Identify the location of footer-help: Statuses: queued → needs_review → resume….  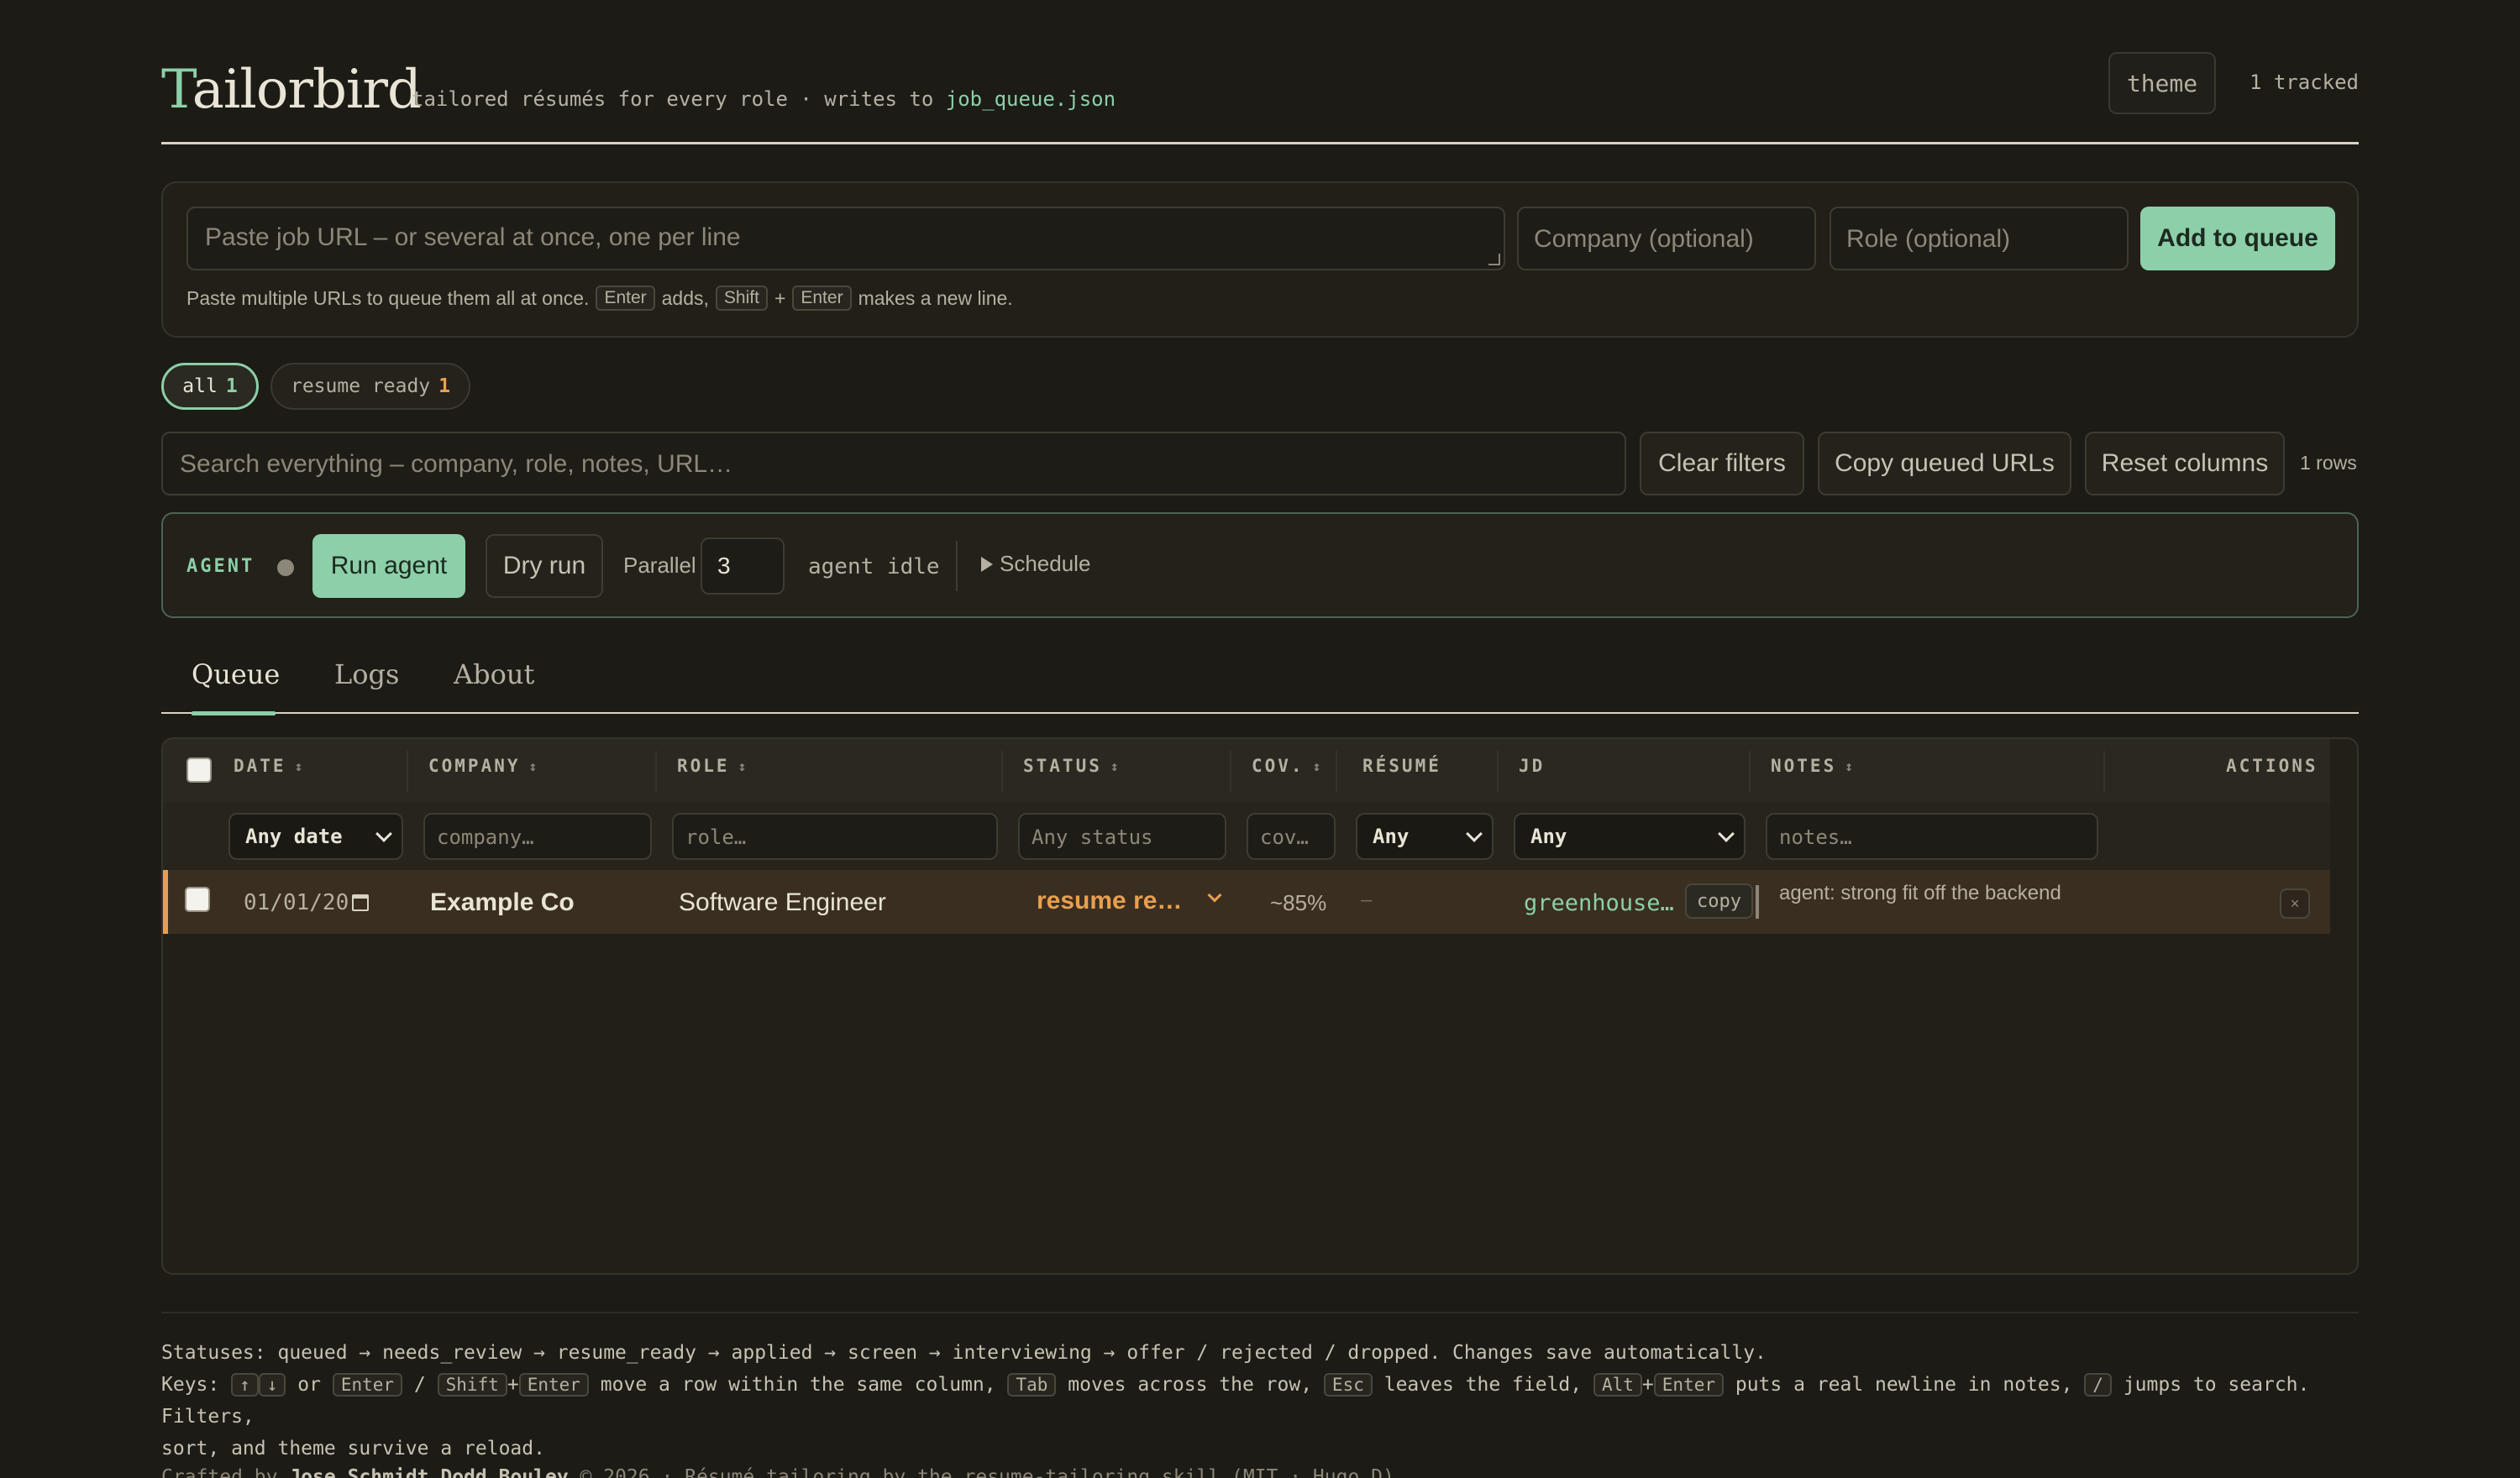
(1260, 1401).